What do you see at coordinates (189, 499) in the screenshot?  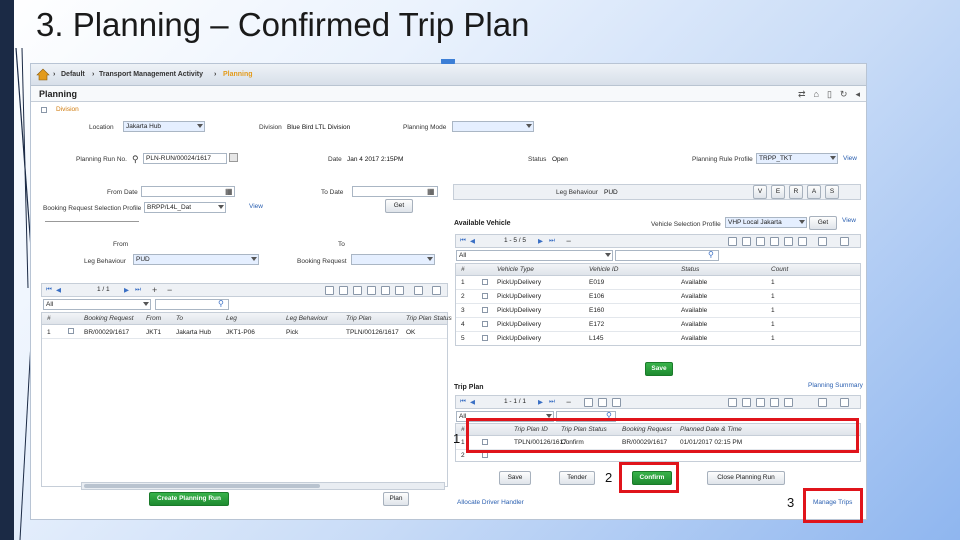 I see `create-planning-run-button: Create Planning Run` at bounding box center [189, 499].